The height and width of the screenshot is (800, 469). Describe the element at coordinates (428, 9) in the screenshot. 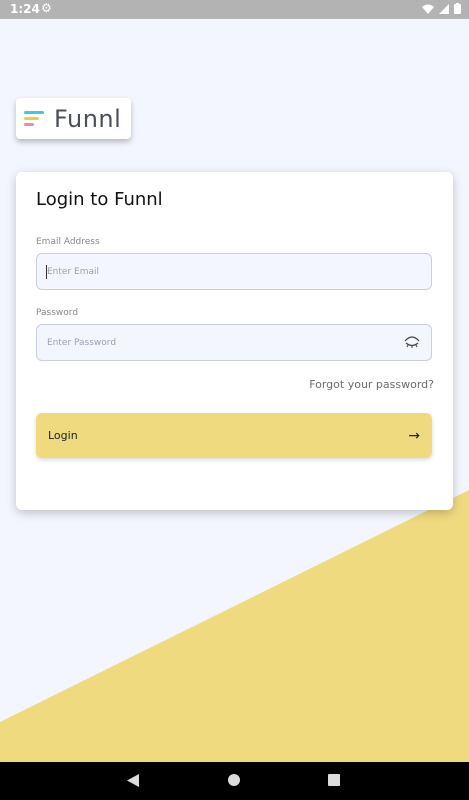

I see `wifi-icon` at that location.